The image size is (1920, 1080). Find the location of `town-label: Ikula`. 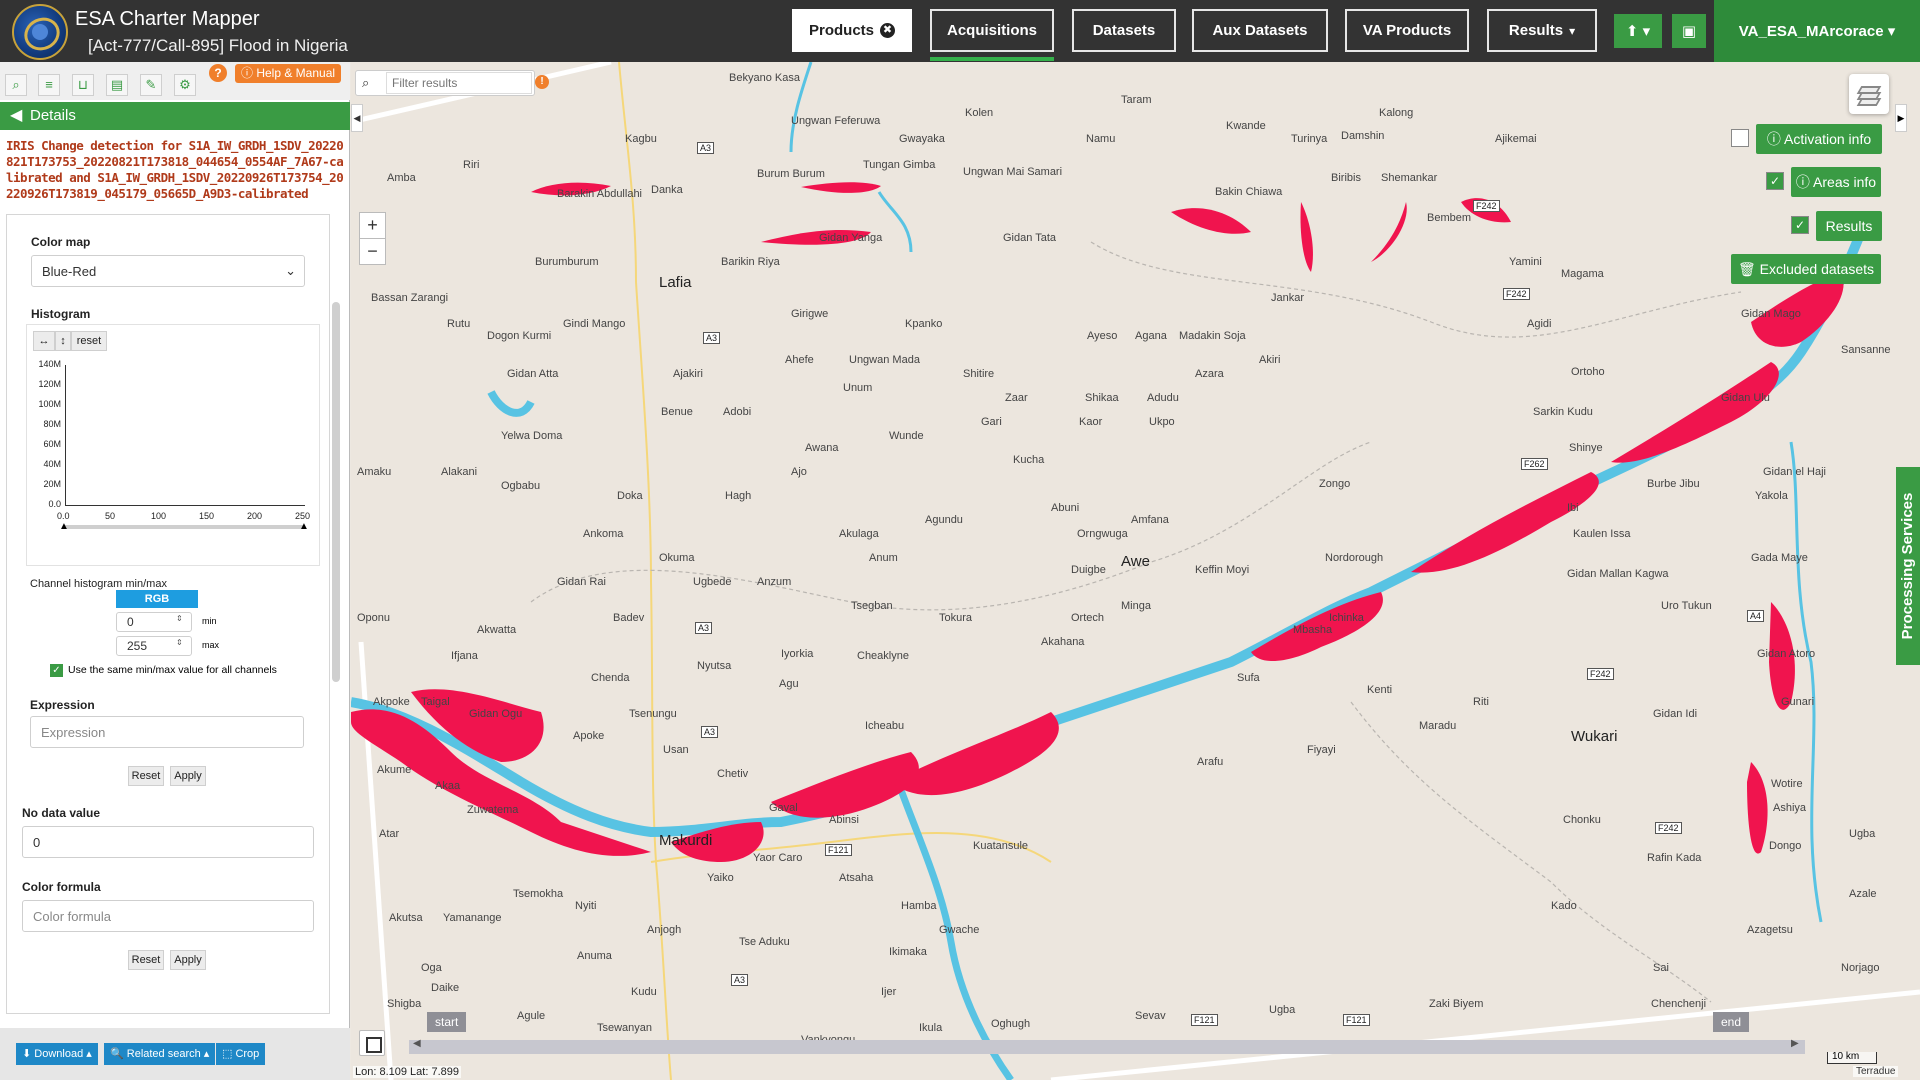

town-label: Ikula is located at coordinates (931, 1028).